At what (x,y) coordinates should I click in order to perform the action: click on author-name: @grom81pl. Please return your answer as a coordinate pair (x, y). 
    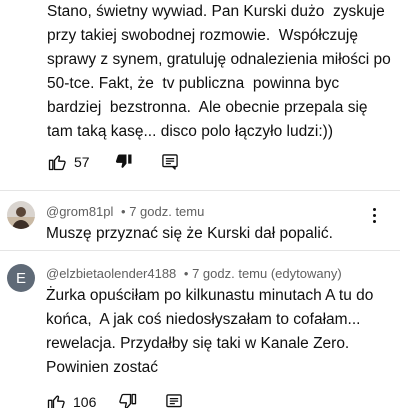
    Looking at the image, I should click on (79, 211).